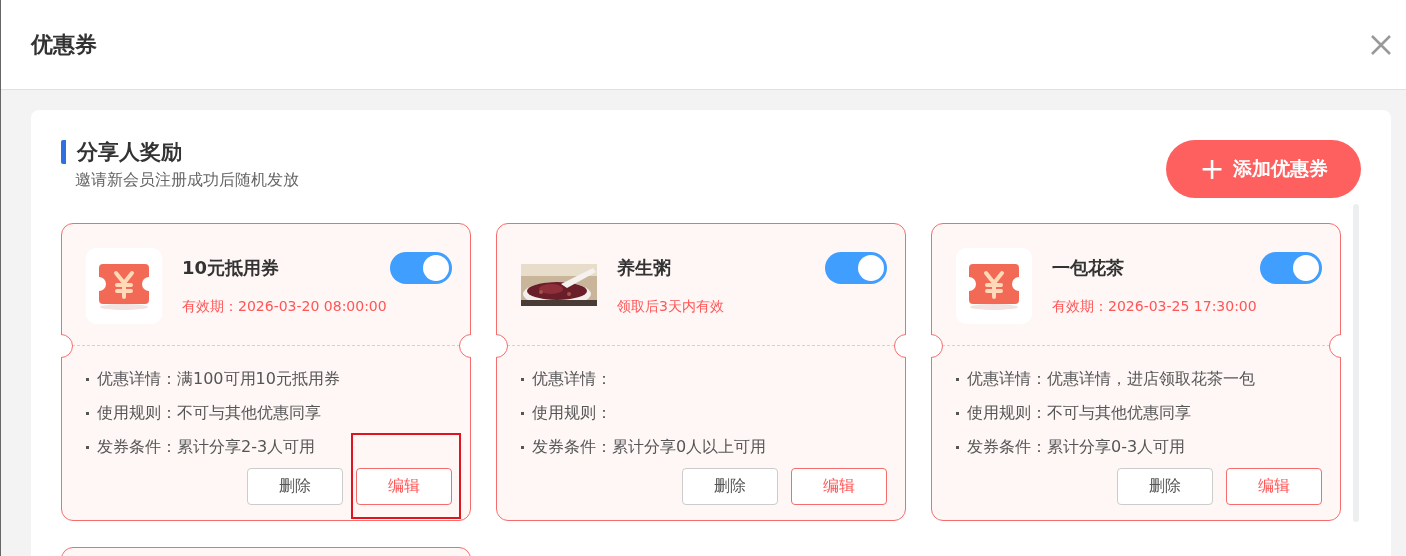  What do you see at coordinates (231, 268) in the screenshot?
I see `coupon-name: 10元抵用券` at bounding box center [231, 268].